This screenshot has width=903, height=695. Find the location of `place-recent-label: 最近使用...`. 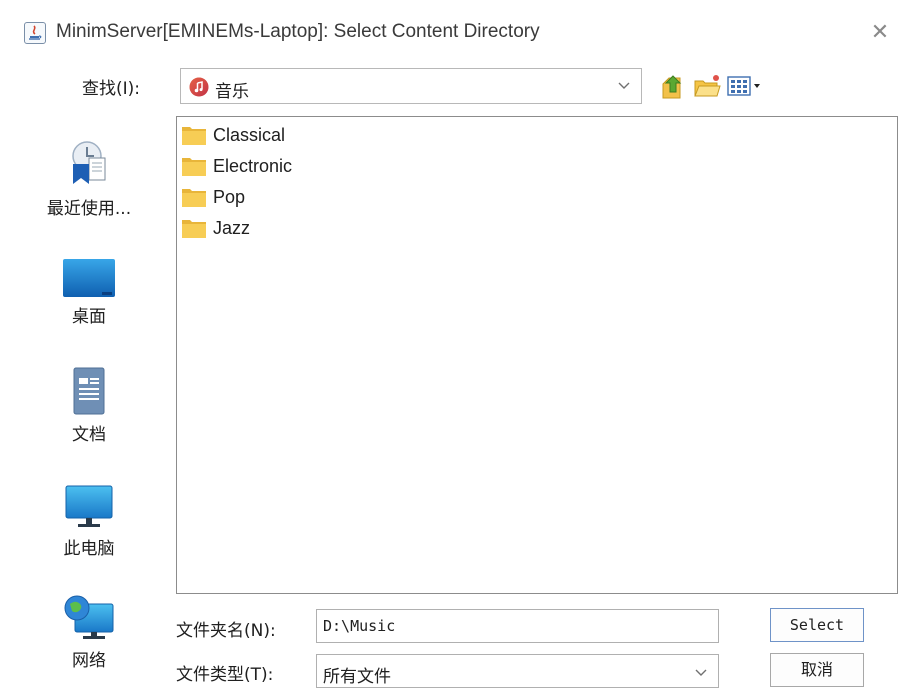

place-recent-label: 最近使用... is located at coordinates (89, 209).